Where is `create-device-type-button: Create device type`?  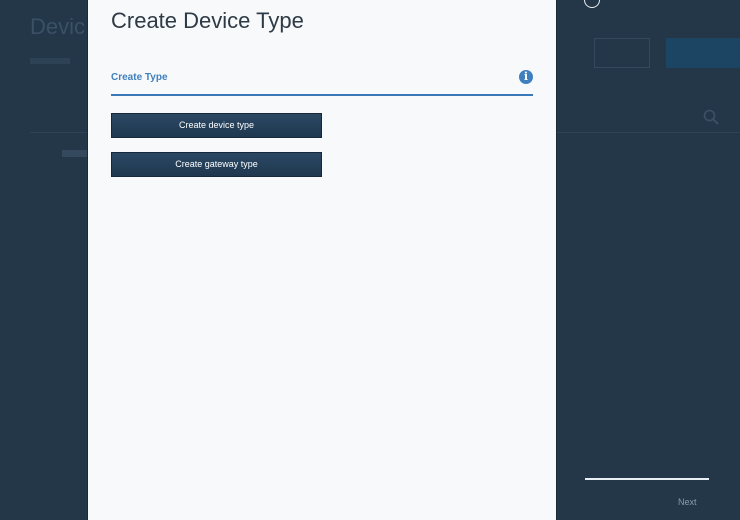
create-device-type-button: Create device type is located at coordinates (216, 125).